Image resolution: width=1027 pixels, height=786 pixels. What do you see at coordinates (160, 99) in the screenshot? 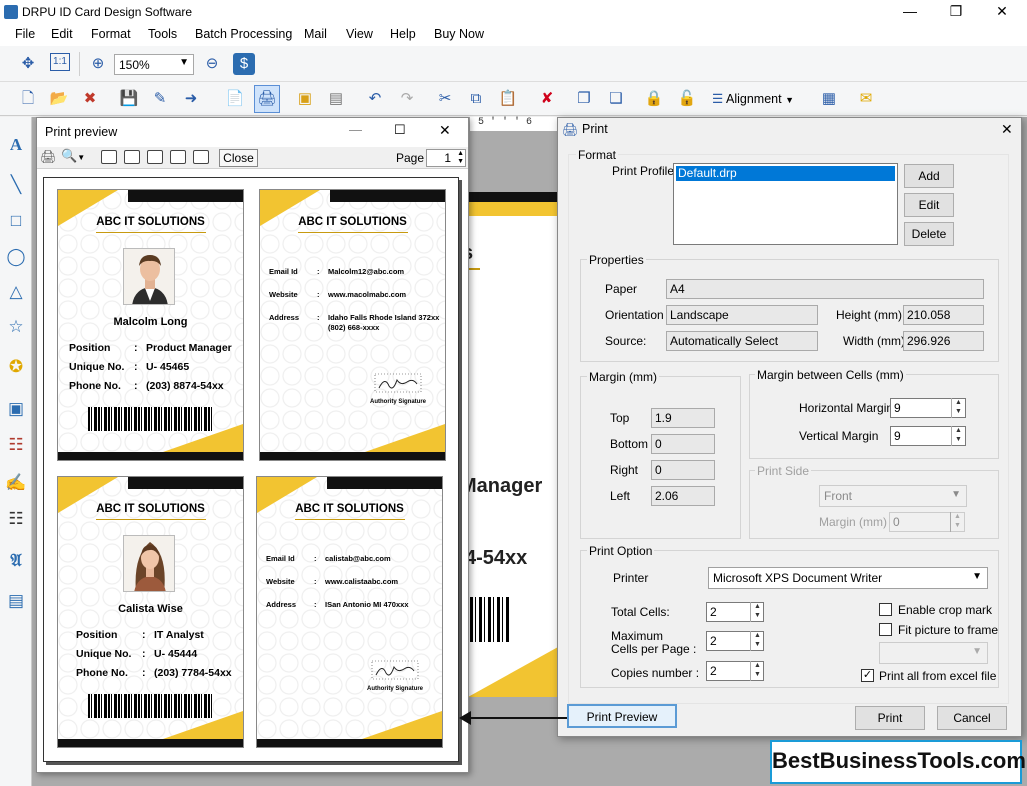
I see `save-as-icon: ✎` at bounding box center [160, 99].